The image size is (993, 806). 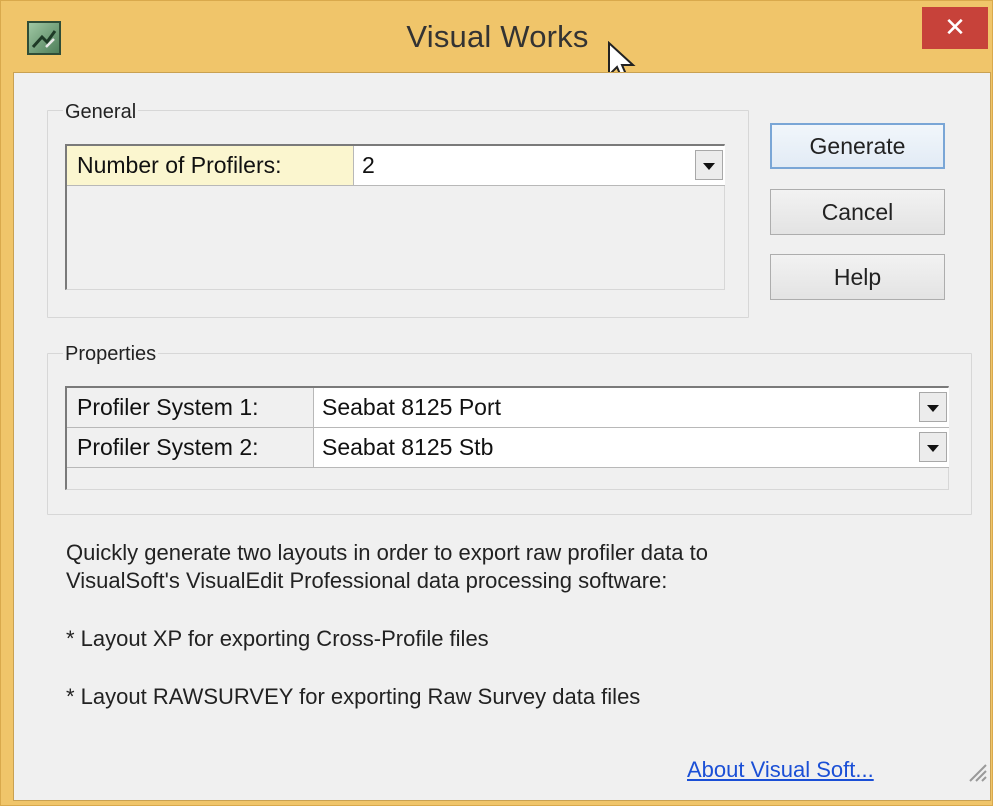 I want to click on help-button: Help, so click(x=857, y=277).